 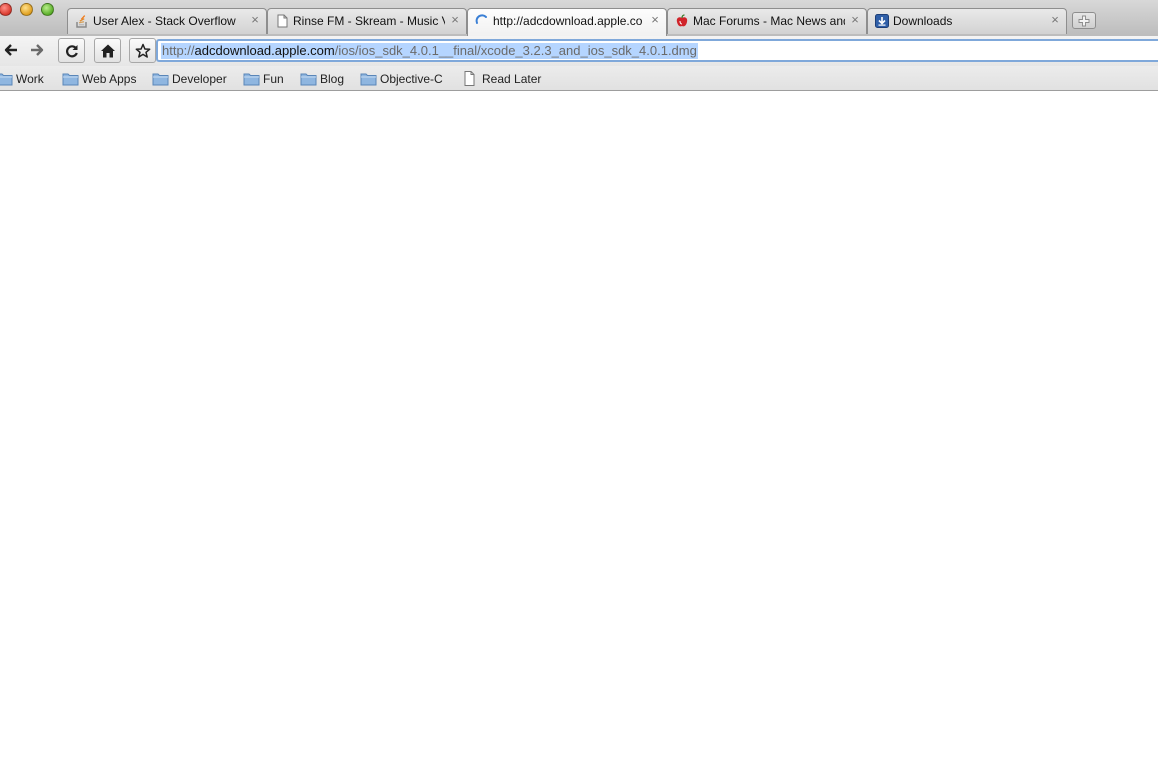 I want to click on bookmark-label: Web Apps, so click(x=109, y=79).